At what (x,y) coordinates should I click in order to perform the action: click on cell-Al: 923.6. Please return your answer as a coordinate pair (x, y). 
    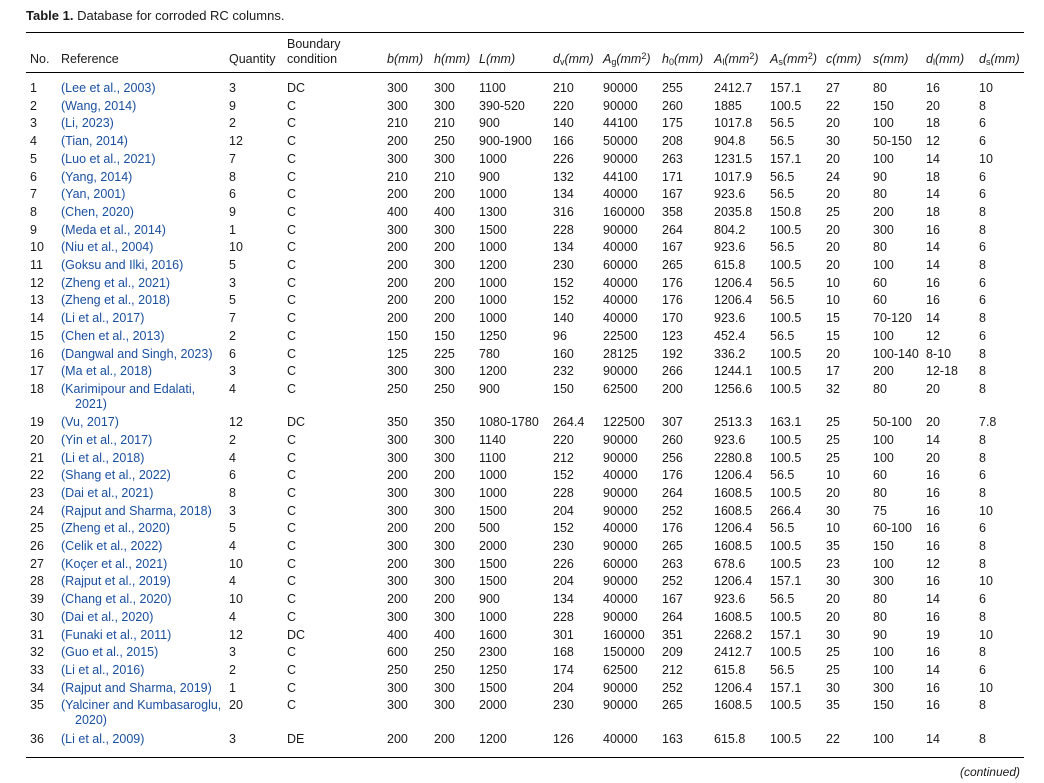
    Looking at the image, I should click on (730, 599).